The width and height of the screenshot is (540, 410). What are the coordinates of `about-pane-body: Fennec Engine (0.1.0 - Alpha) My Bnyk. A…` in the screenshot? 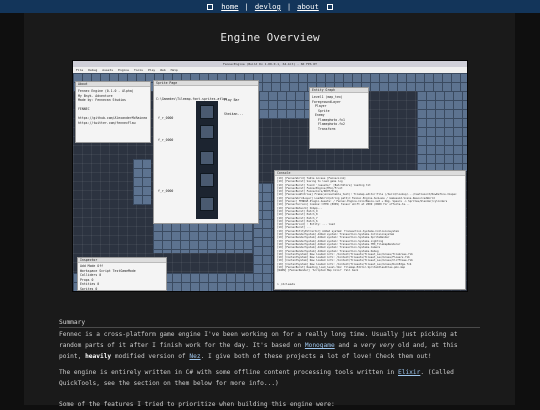 It's located at (113, 107).